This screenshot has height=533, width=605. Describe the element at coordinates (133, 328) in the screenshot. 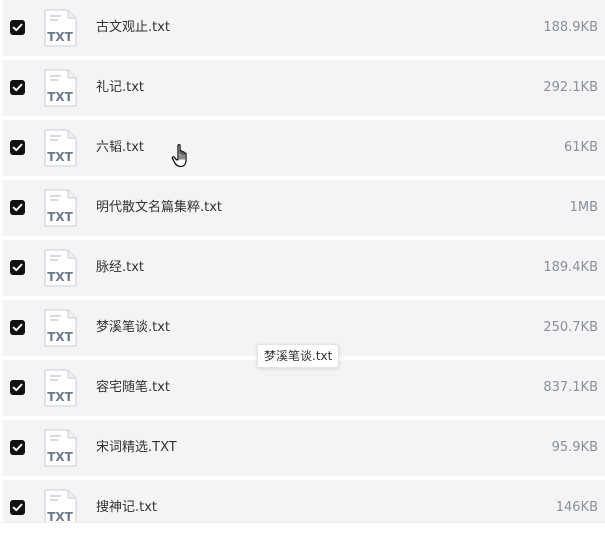

I see `file-name: 梦溪笔谈.txt` at that location.